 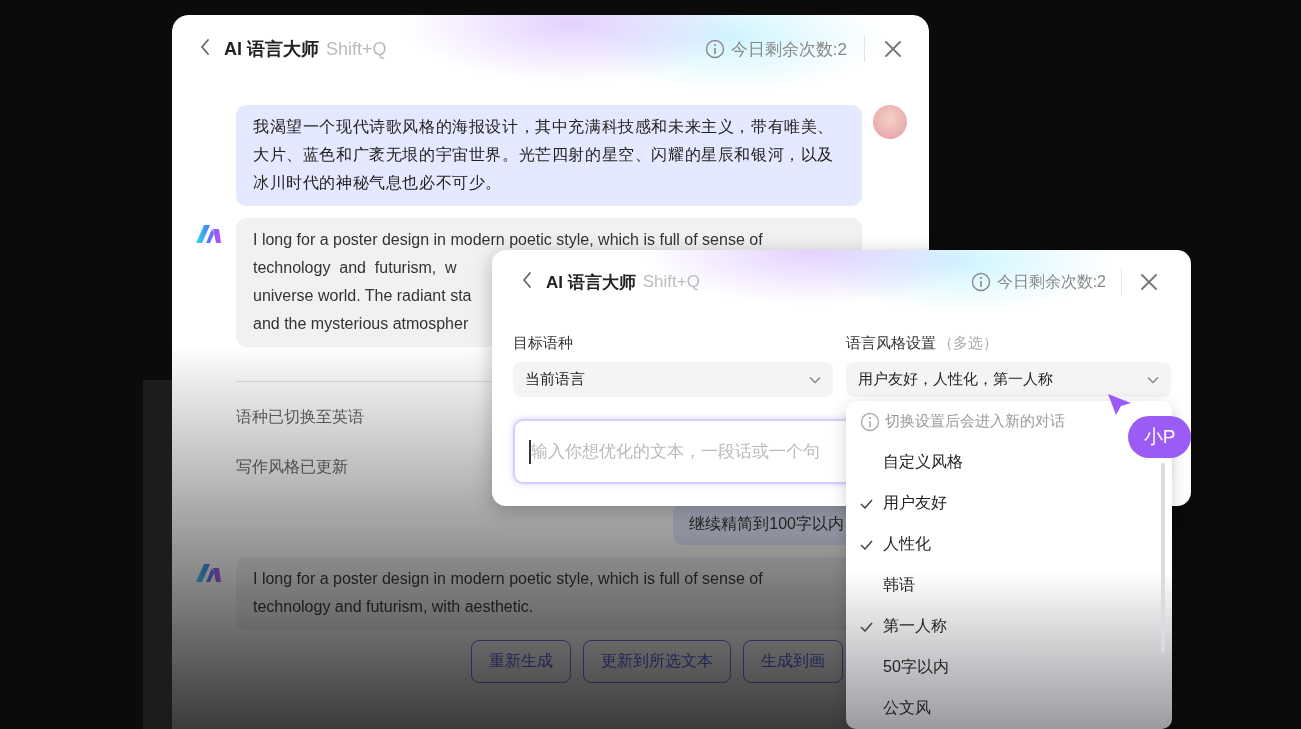 What do you see at coordinates (292, 467) in the screenshot?
I see `status-message: 写作风格已更新` at bounding box center [292, 467].